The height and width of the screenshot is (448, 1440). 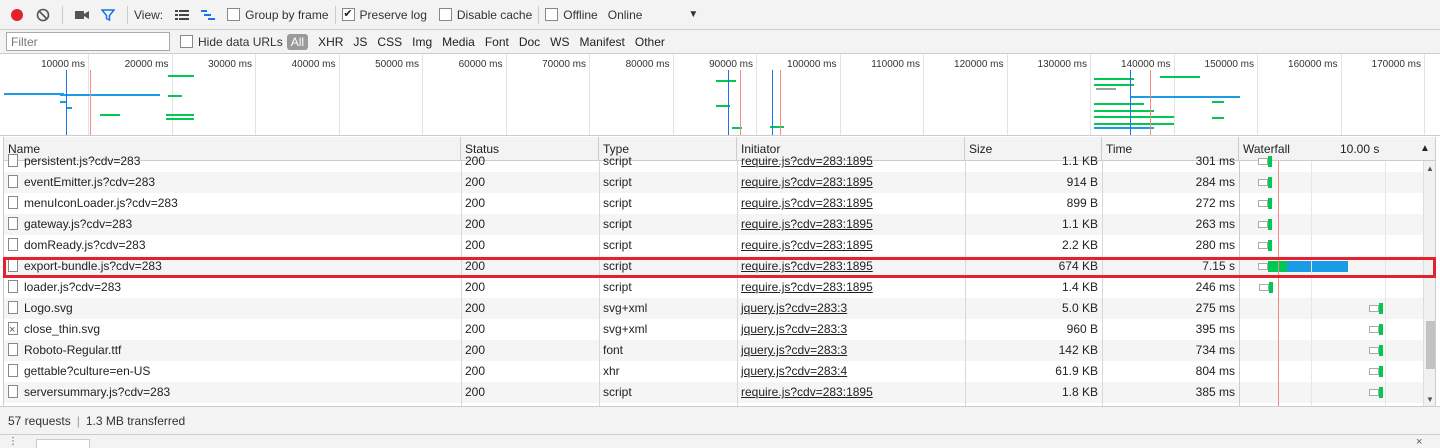 I want to click on funnel-icon, so click(x=108, y=14).